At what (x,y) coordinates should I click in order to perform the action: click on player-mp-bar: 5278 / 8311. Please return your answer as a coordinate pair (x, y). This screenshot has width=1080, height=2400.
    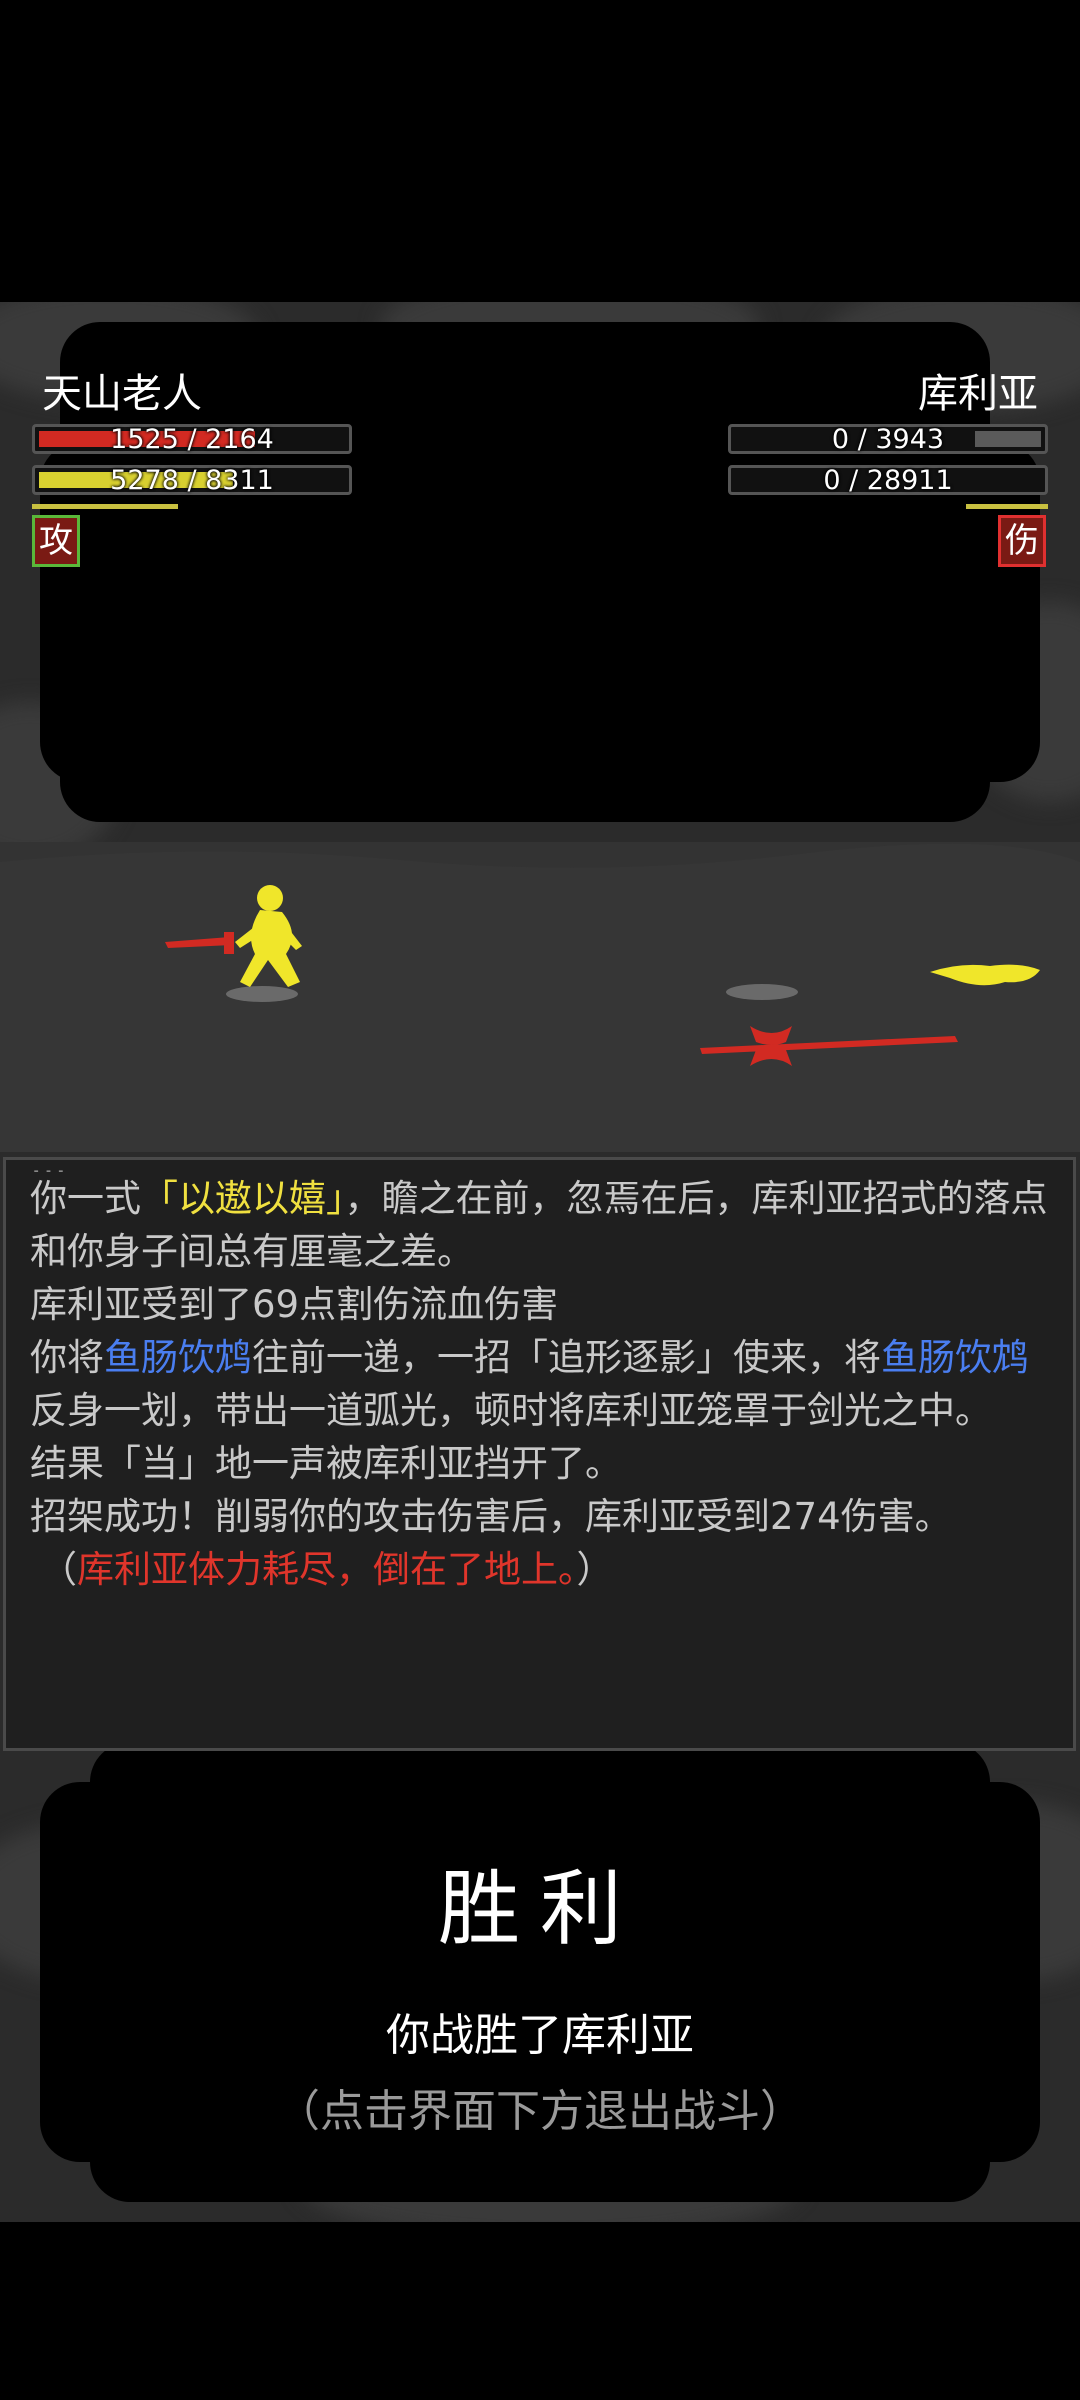
    Looking at the image, I should click on (192, 480).